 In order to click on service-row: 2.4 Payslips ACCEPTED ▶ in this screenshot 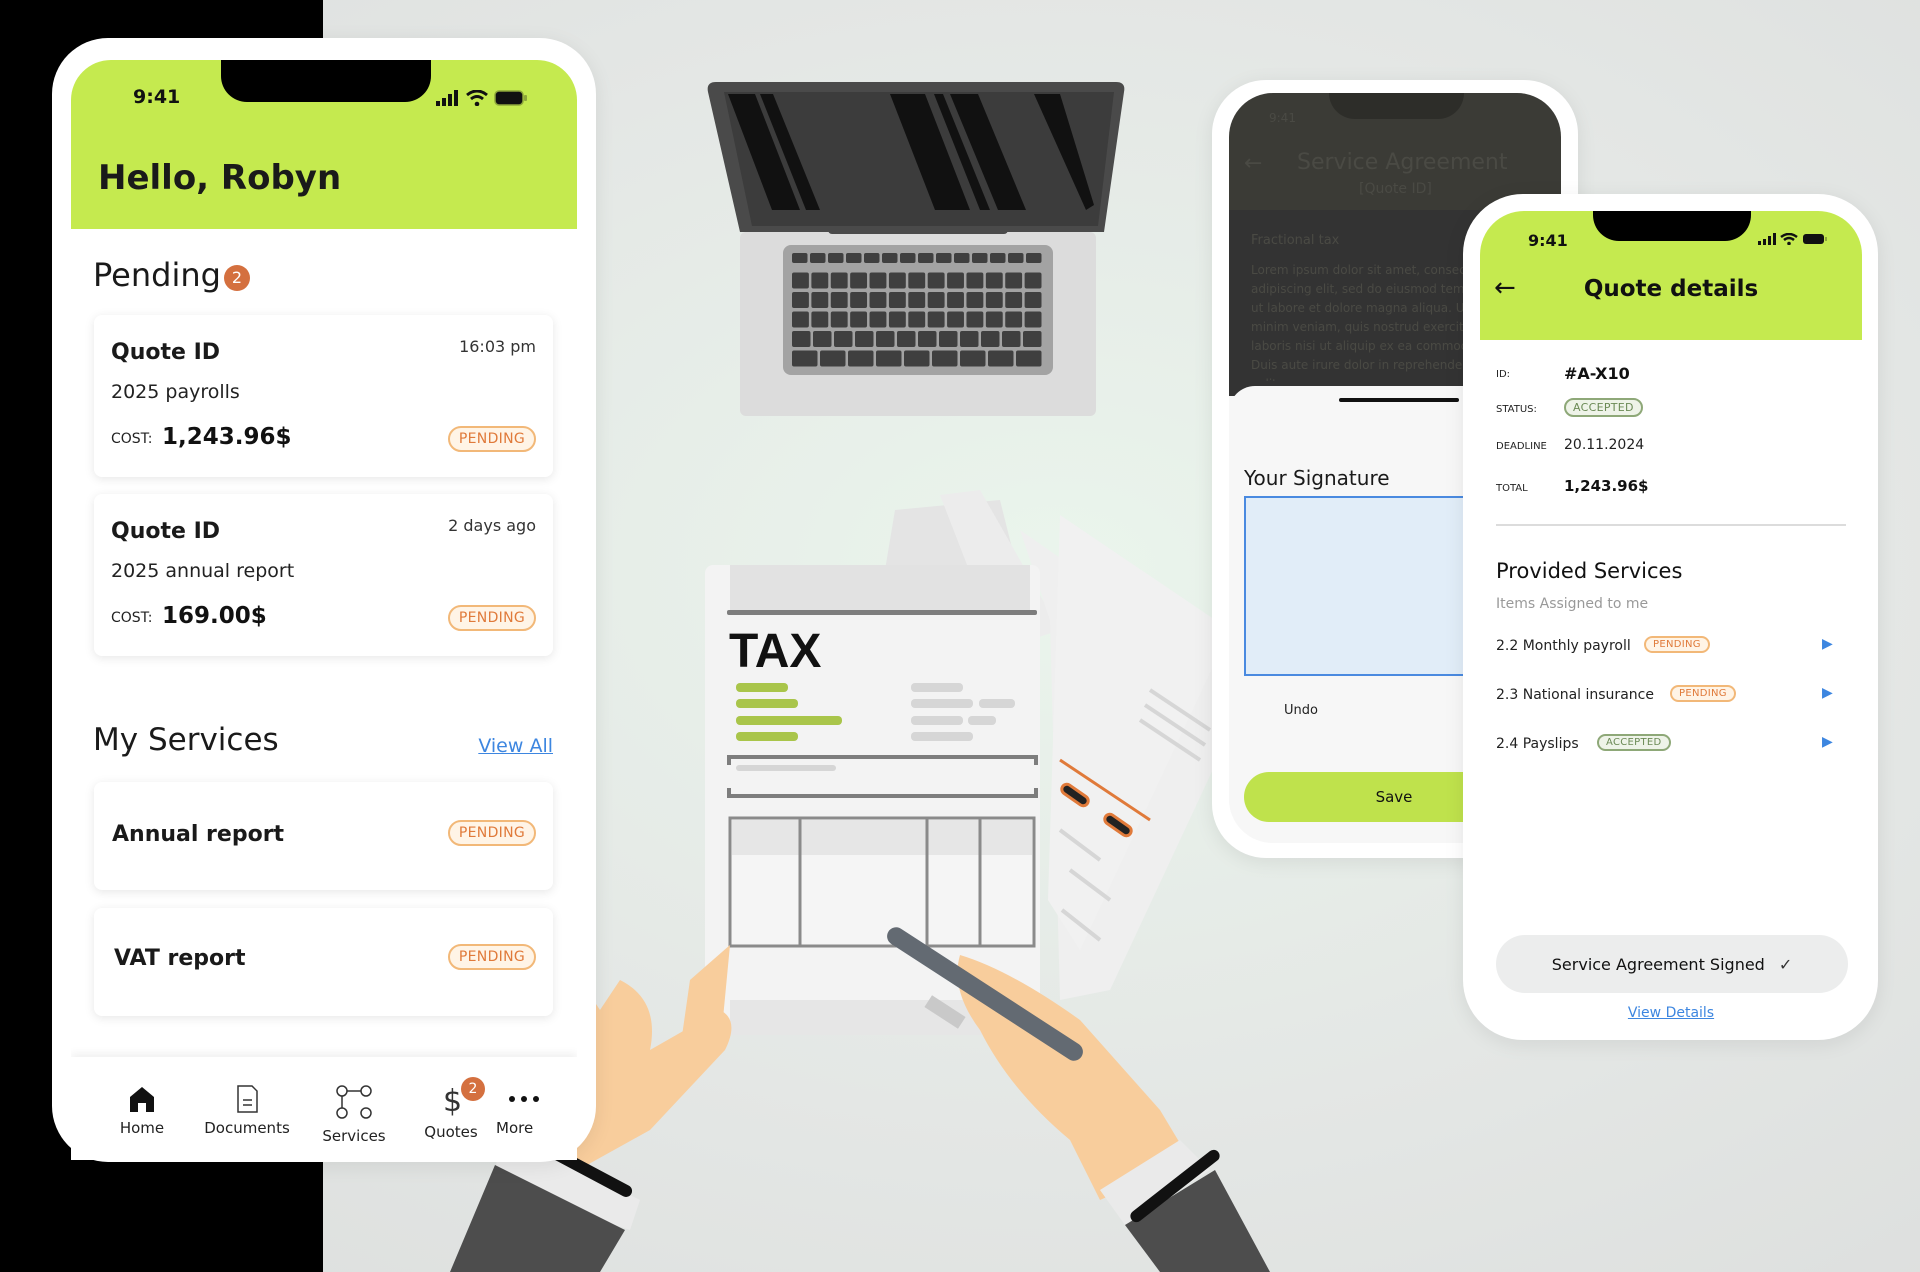, I will do `click(1671, 747)`.